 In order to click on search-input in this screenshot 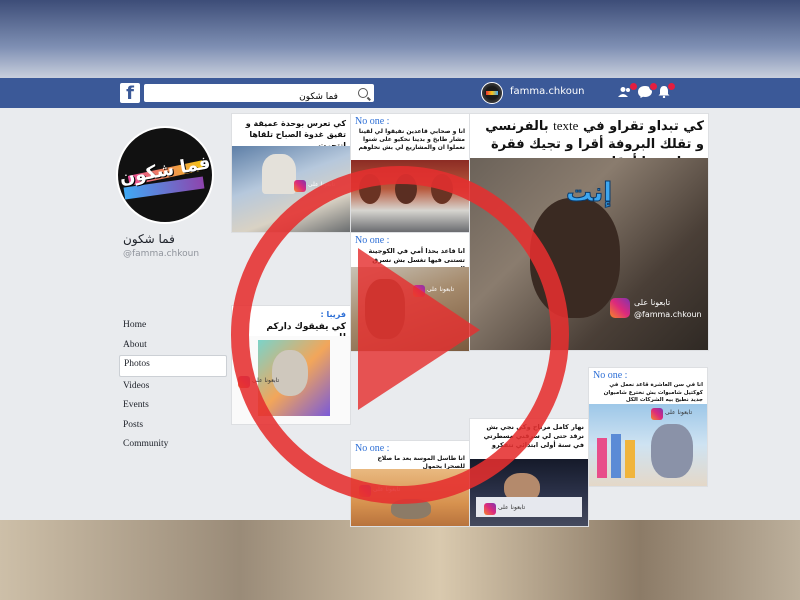, I will do `click(244, 97)`.